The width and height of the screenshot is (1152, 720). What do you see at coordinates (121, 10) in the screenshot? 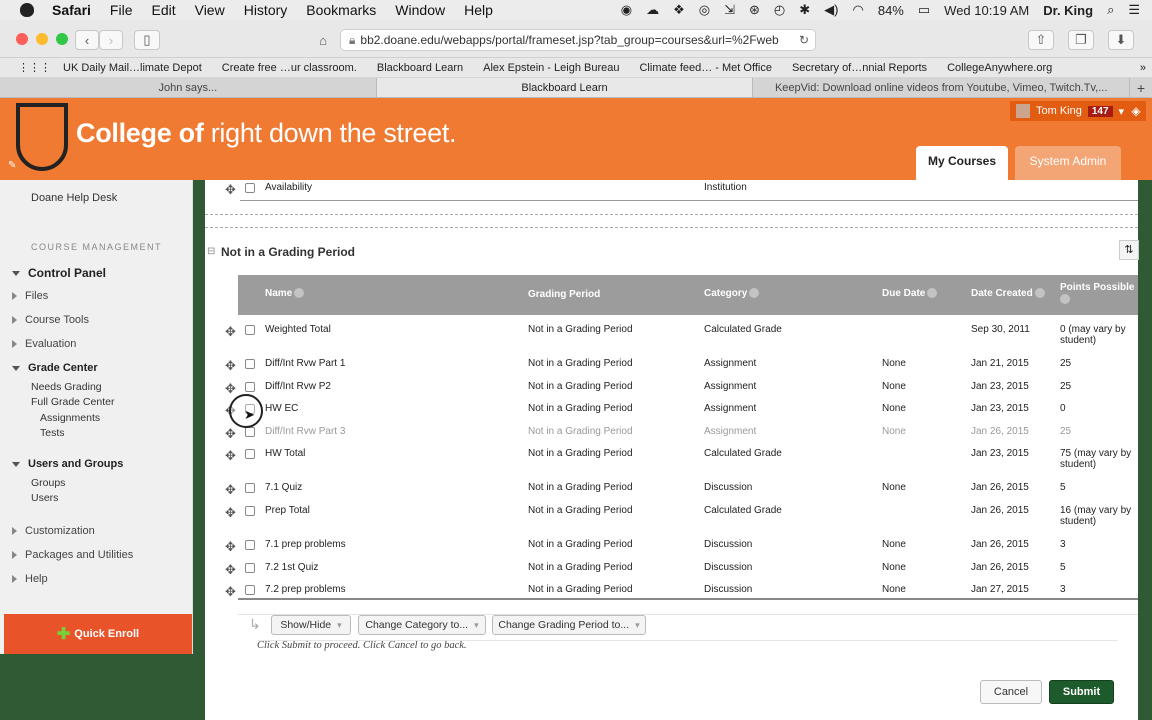
I see `menu-file: File` at bounding box center [121, 10].